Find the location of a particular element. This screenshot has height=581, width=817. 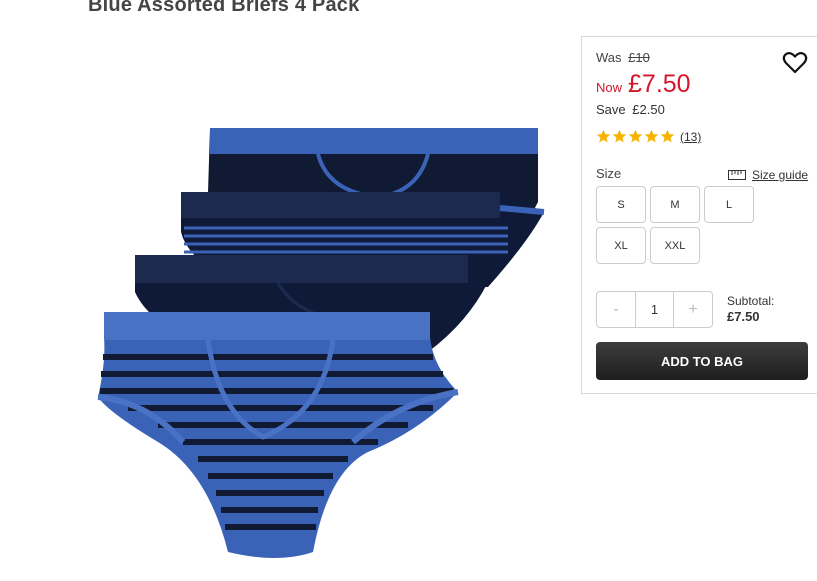

size-guide-link: Size guide is located at coordinates (768, 175).